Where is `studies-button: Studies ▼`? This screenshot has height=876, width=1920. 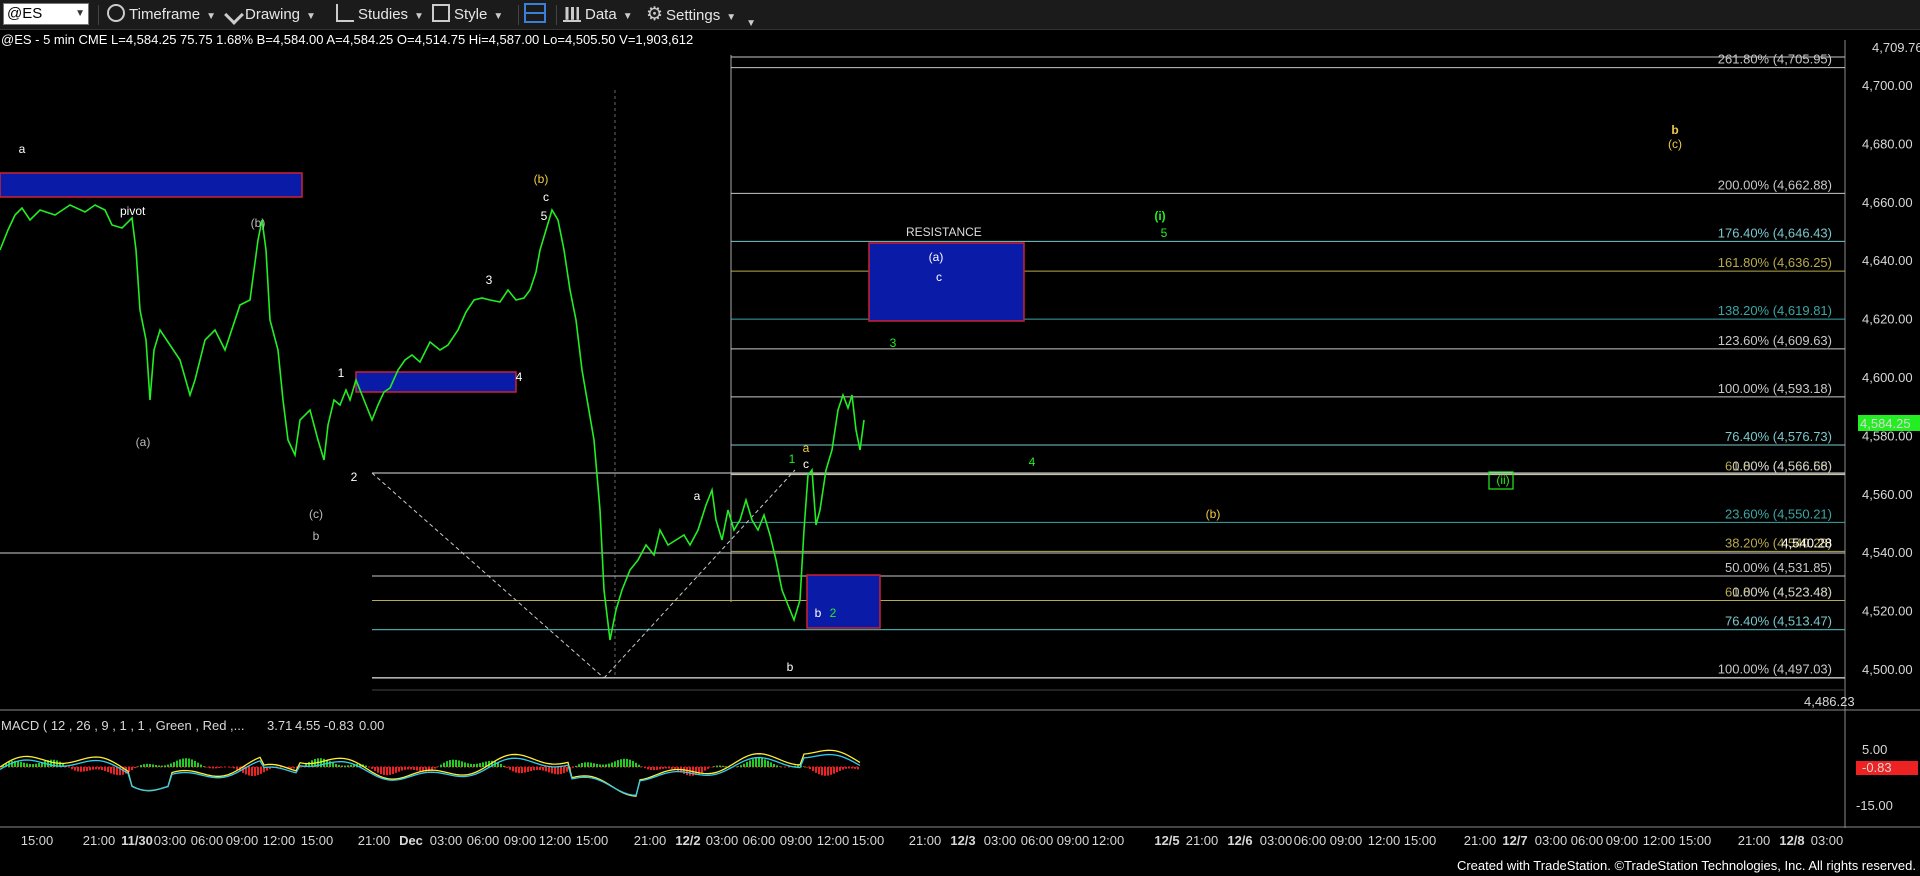 studies-button: Studies ▼ is located at coordinates (380, 15).